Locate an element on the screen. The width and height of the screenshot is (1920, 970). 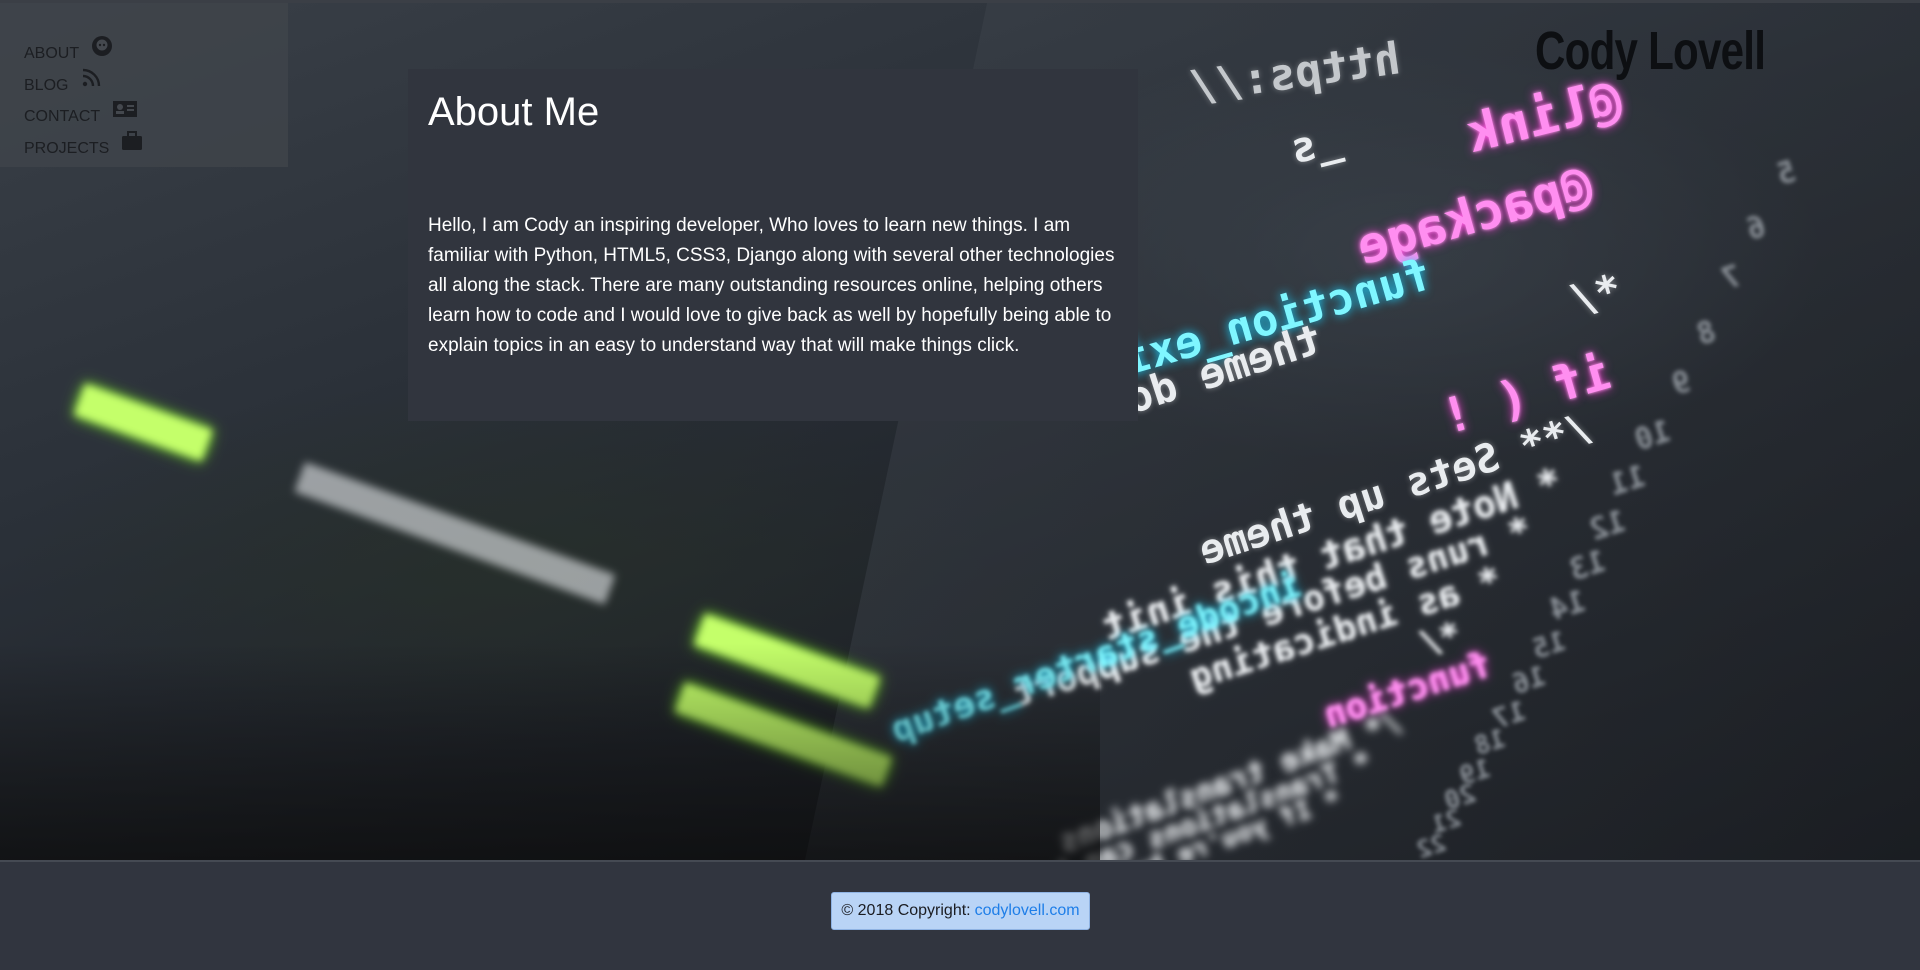
copyright-text: © 2018 Copyright: is located at coordinates (906, 910).